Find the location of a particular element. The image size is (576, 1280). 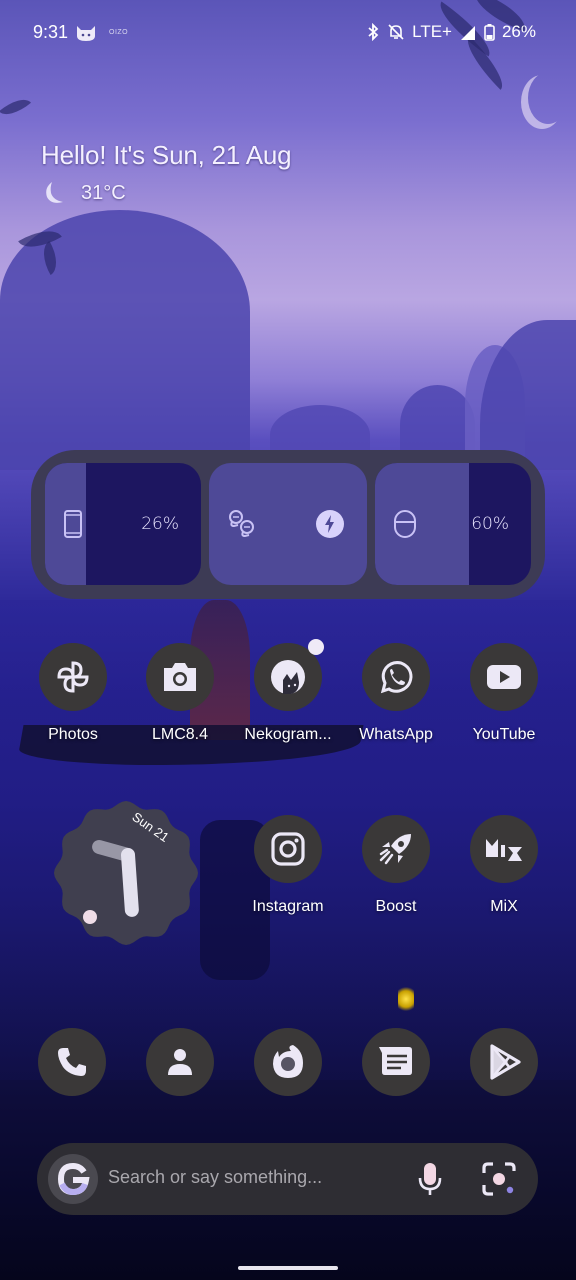

rocket-icon is located at coordinates (395, 849).